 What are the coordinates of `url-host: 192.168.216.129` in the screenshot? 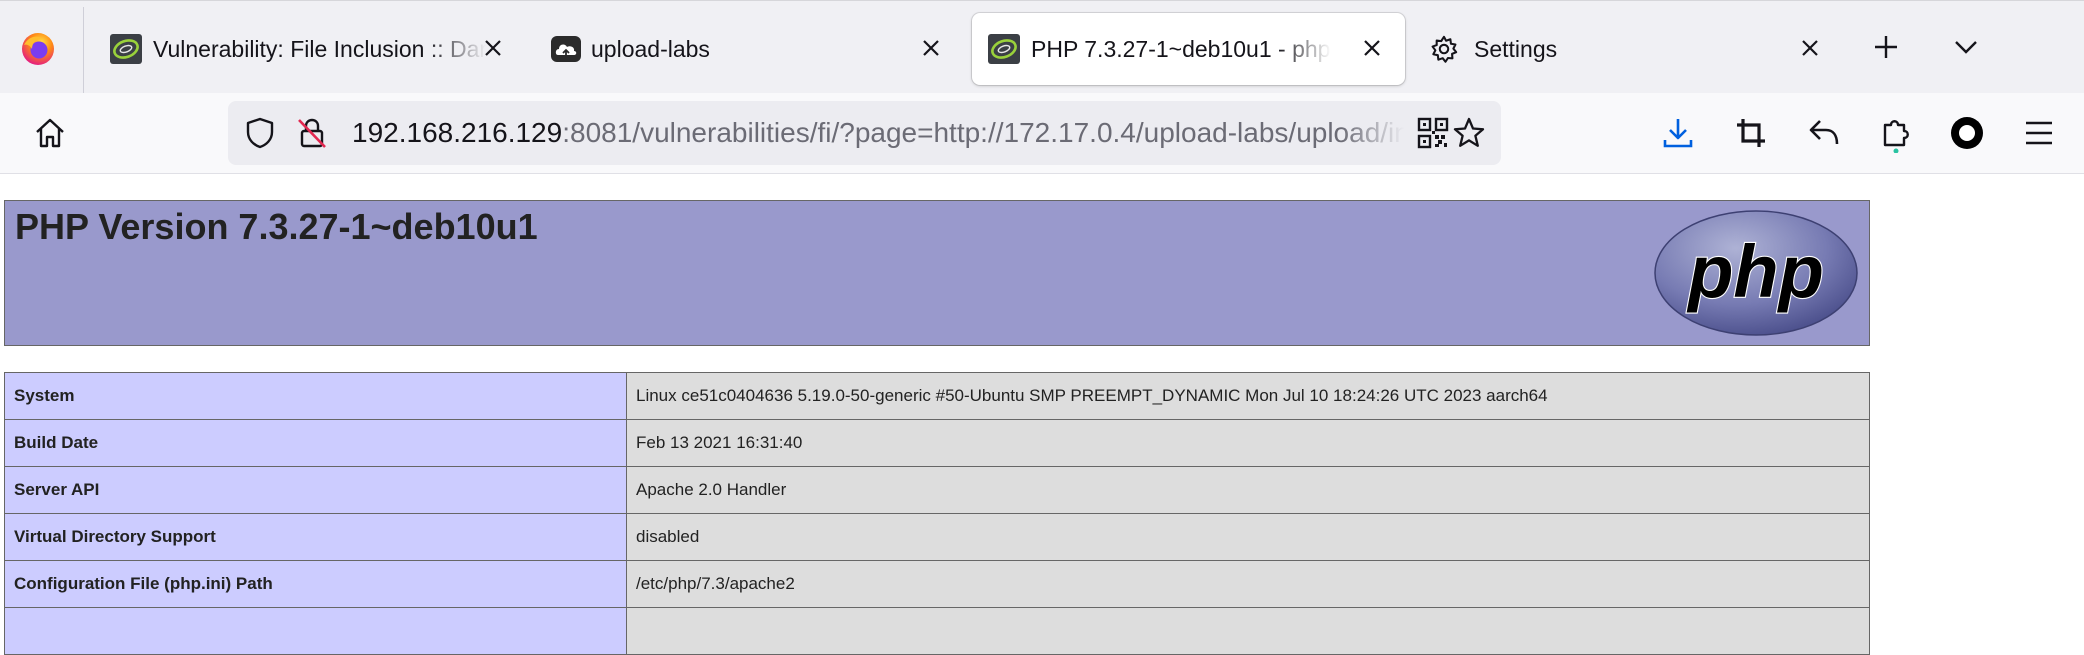 It's located at (457, 132).